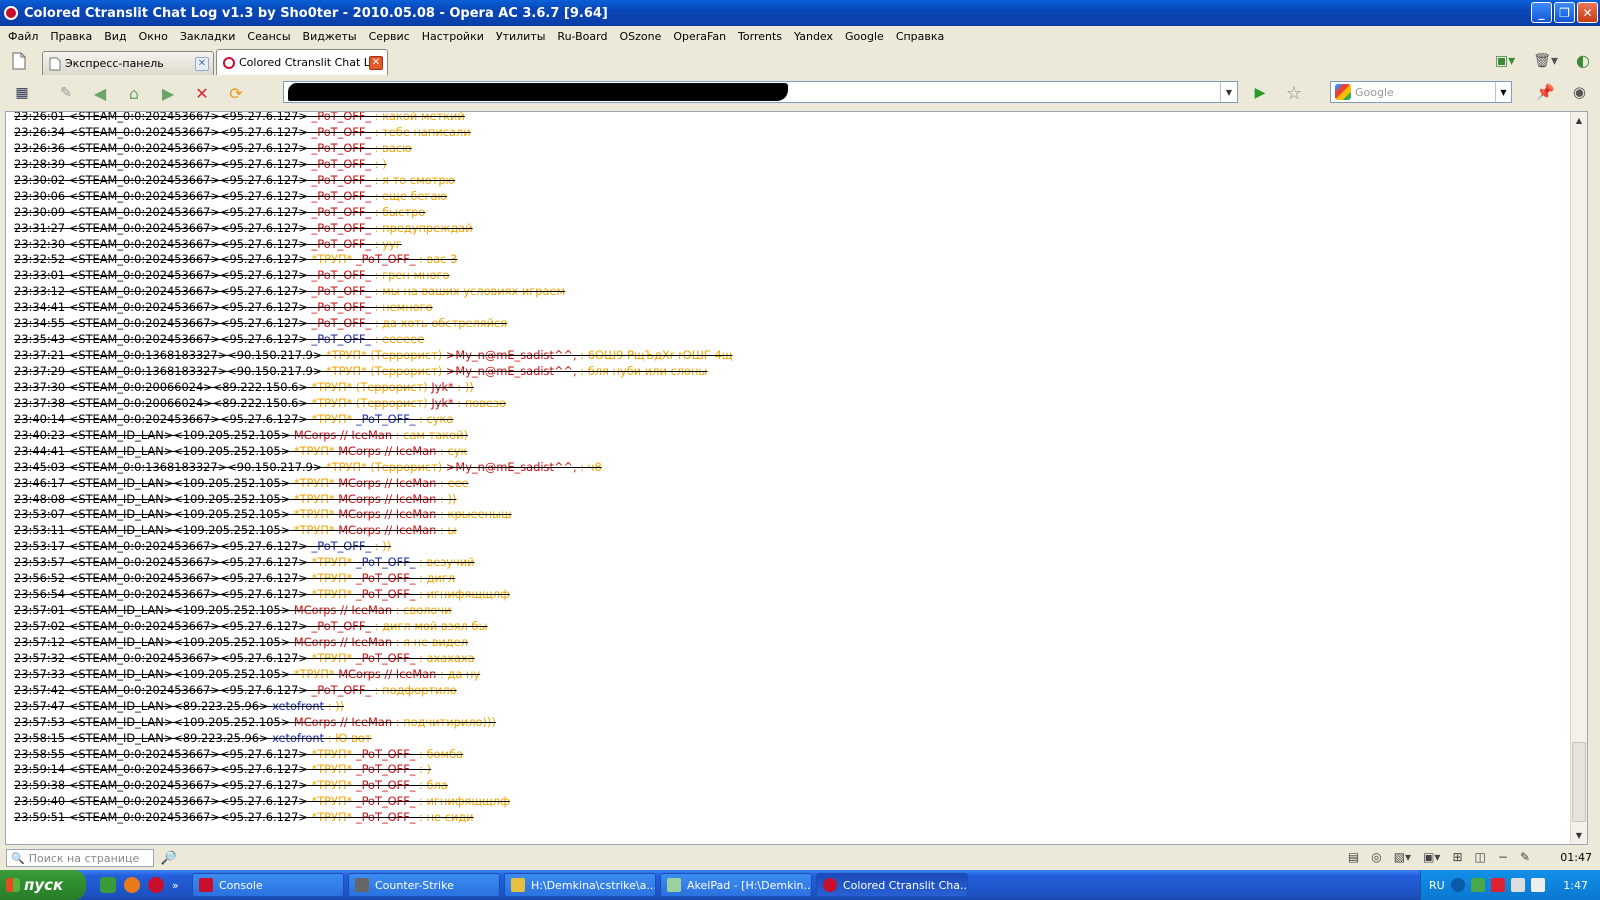 The width and height of the screenshot is (1600, 900). What do you see at coordinates (423, 610) in the screenshot?
I see `log-message: : сволочи` at bounding box center [423, 610].